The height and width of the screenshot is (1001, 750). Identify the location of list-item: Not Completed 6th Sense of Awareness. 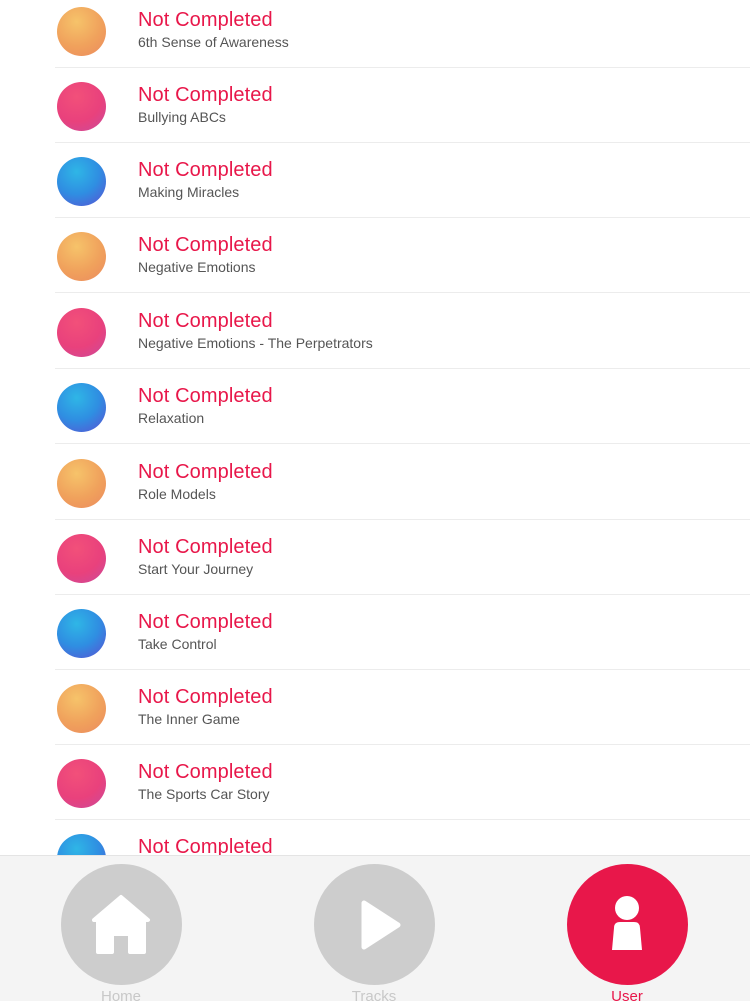
(375, 34).